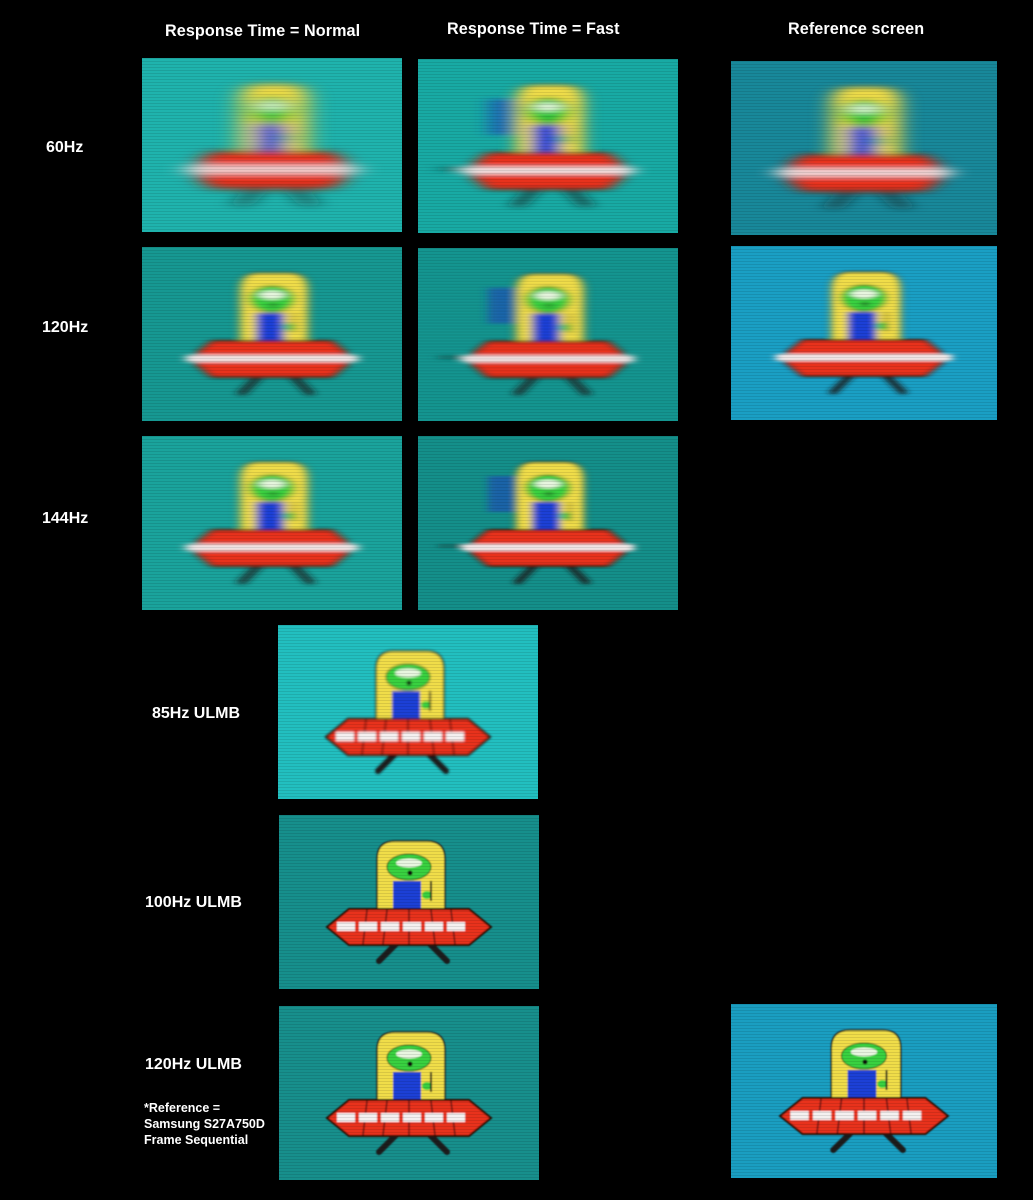  What do you see at coordinates (193, 902) in the screenshot?
I see `row-label-100hz-ulmb: 100Hz ULMB` at bounding box center [193, 902].